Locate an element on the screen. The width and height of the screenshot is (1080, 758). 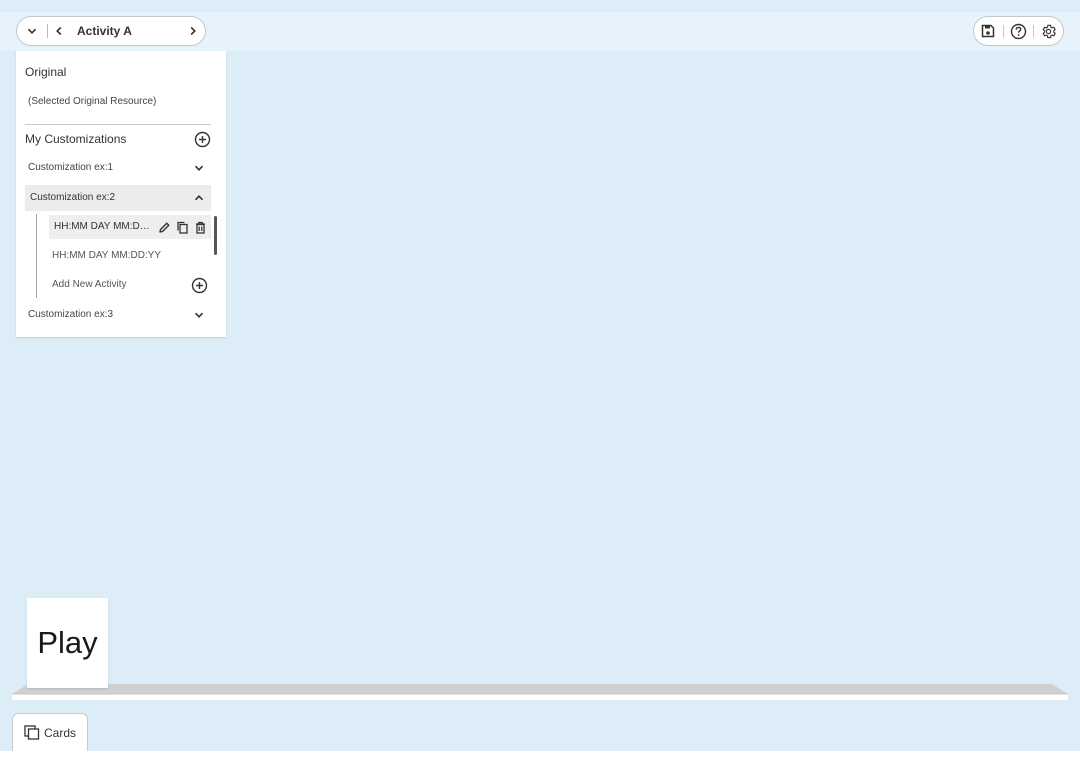
chevron-right-icon is located at coordinates (193, 31).